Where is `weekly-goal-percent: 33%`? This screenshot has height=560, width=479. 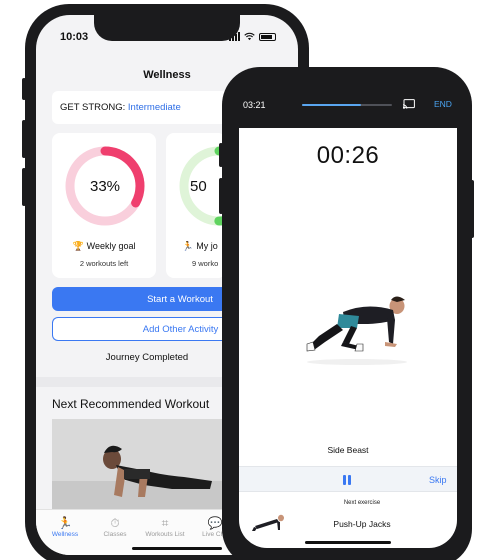 weekly-goal-percent: 33% is located at coordinates (105, 186).